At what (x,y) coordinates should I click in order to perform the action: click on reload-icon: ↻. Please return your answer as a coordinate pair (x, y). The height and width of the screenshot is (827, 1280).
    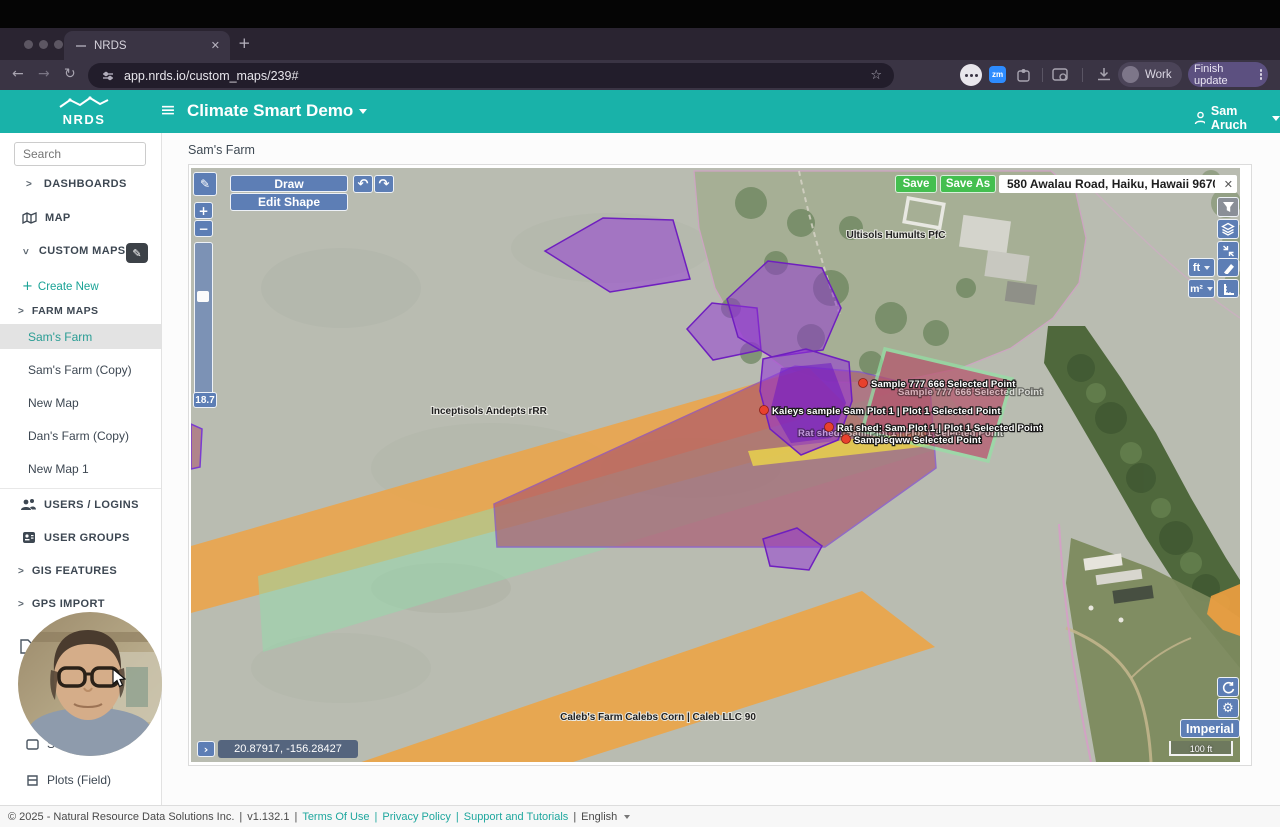
    Looking at the image, I should click on (70, 74).